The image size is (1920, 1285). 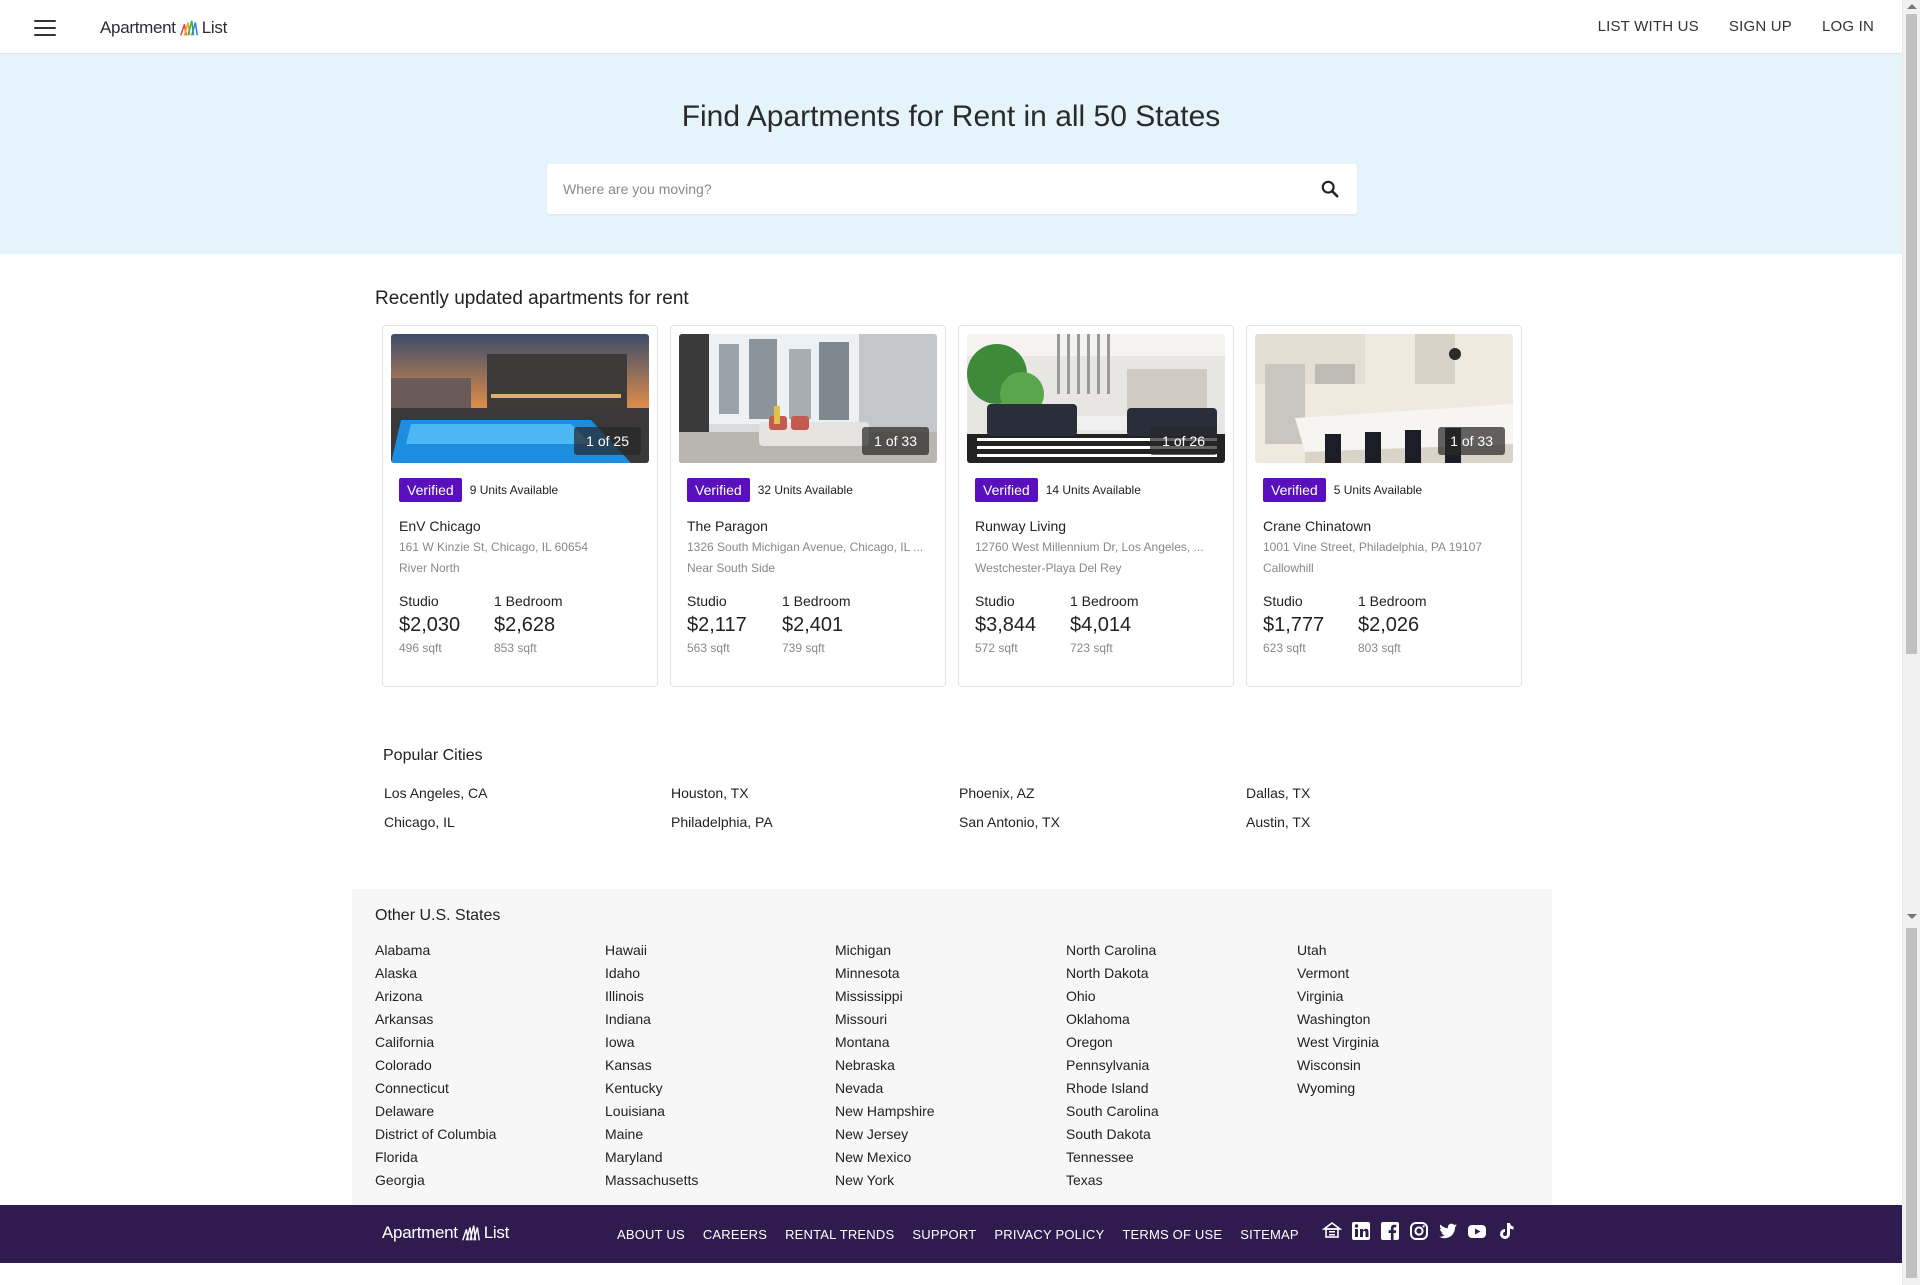 What do you see at coordinates (1096, 398) in the screenshot?
I see `listing-photo: 1 of 26` at bounding box center [1096, 398].